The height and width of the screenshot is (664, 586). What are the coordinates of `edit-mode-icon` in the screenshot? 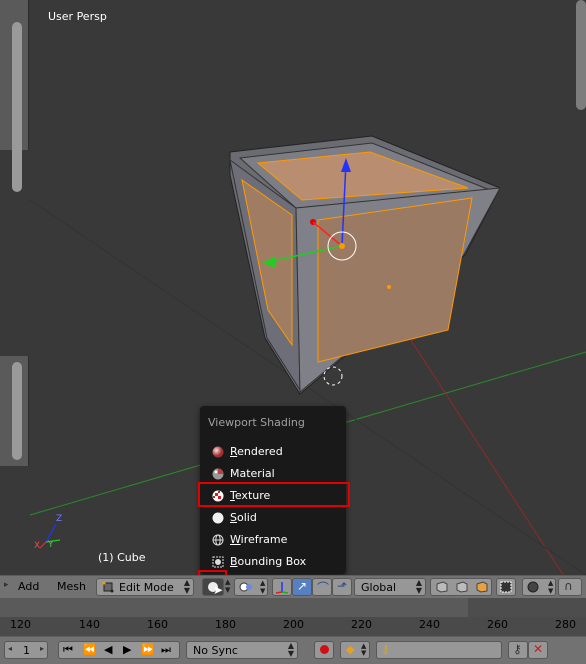 It's located at (108, 587).